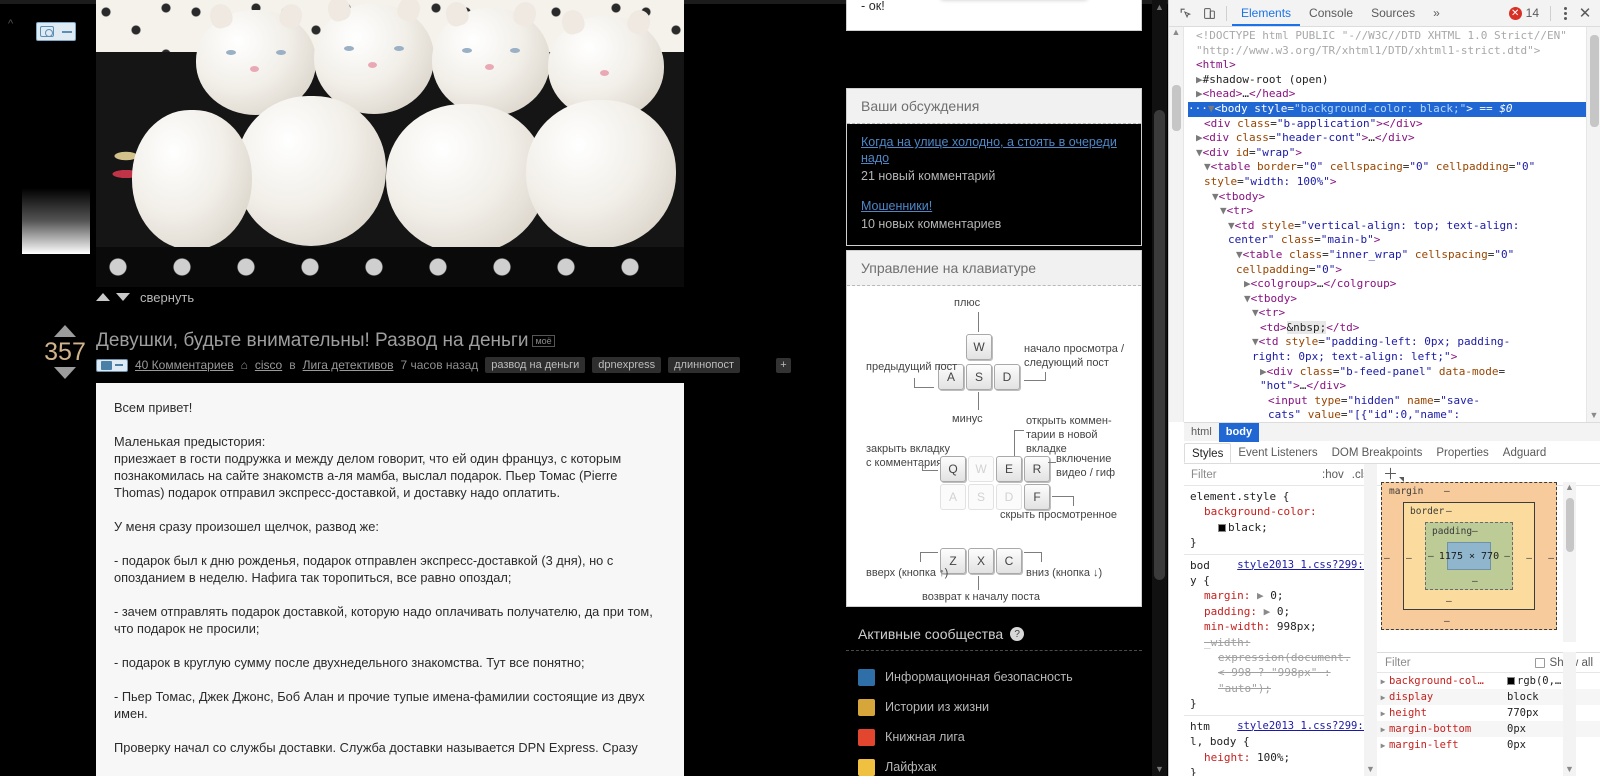 The image size is (1600, 776). I want to click on dom-node: ▼<tbody>, so click(1387, 299).